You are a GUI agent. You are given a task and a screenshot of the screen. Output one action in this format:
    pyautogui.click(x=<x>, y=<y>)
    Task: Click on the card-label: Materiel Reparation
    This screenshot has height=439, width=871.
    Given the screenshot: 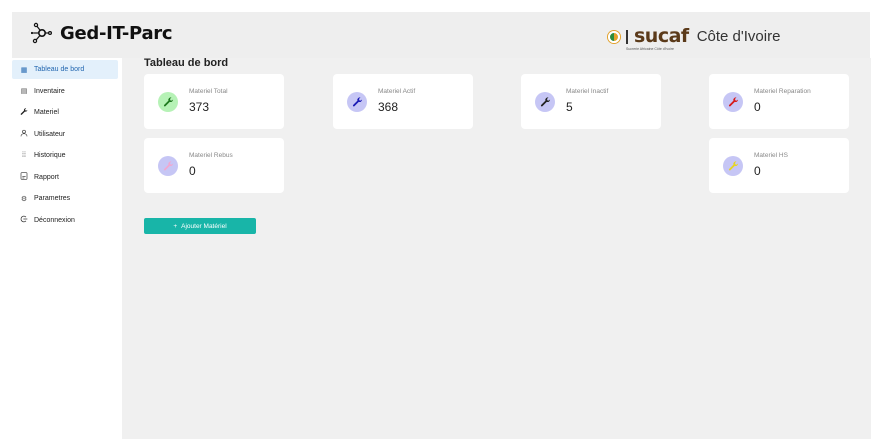 What is the action you would take?
    pyautogui.click(x=782, y=91)
    